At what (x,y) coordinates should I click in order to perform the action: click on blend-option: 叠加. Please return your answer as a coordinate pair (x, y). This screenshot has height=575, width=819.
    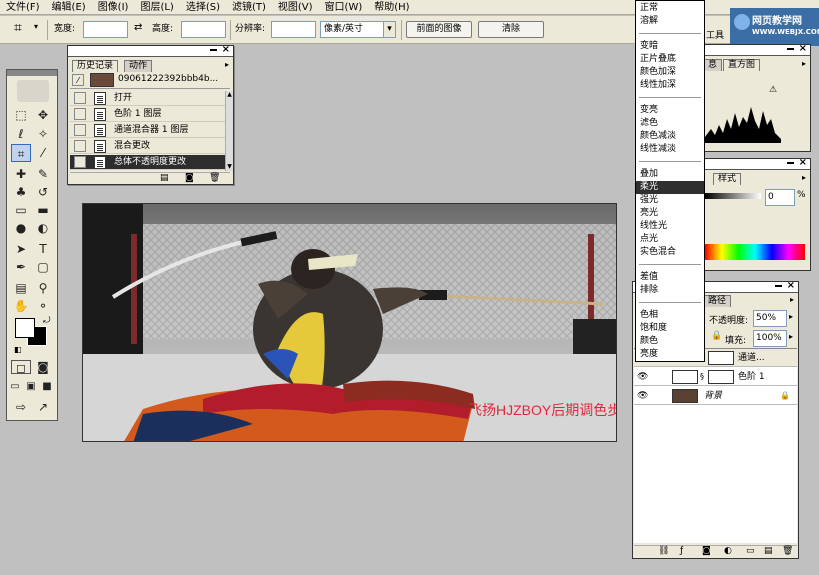
    Looking at the image, I should click on (670, 174).